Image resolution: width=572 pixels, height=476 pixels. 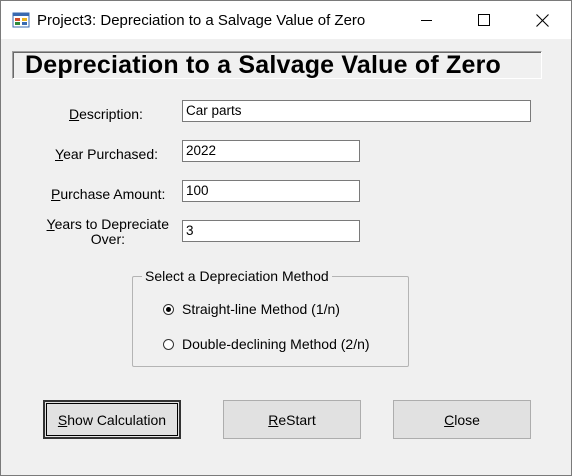 What do you see at coordinates (261, 309) in the screenshot?
I see `straight-line-label: Straight-line Method (1/n)` at bounding box center [261, 309].